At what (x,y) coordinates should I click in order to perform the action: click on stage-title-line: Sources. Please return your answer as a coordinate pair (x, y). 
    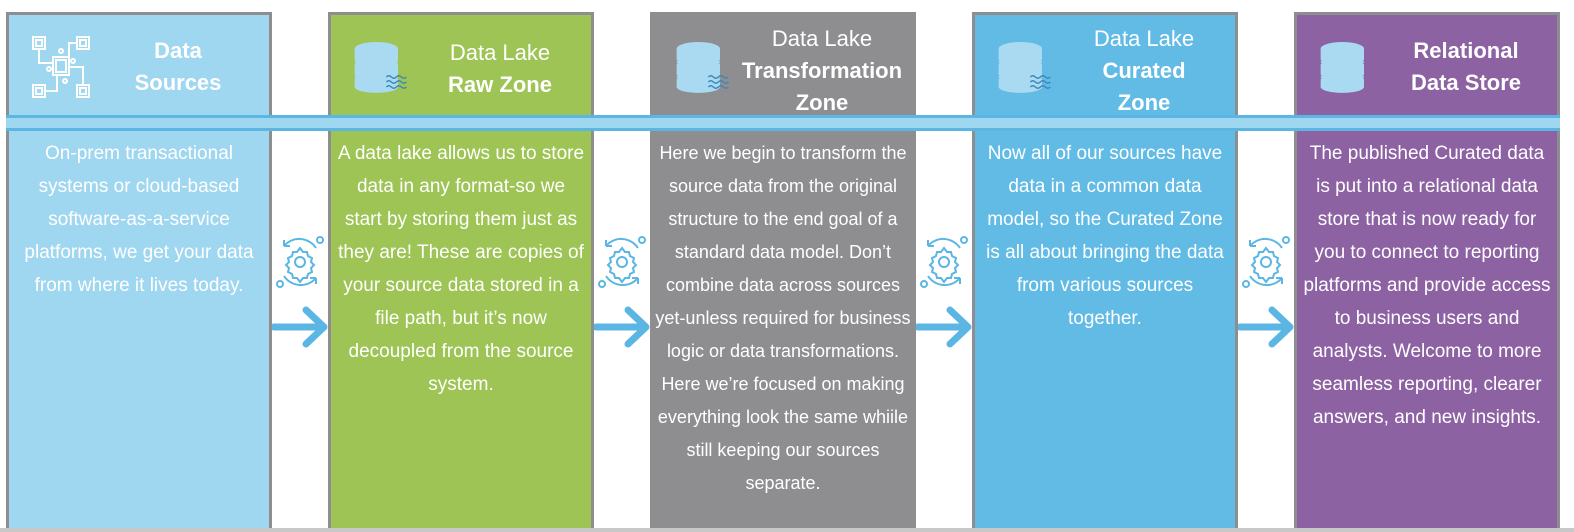
    Looking at the image, I should click on (178, 82).